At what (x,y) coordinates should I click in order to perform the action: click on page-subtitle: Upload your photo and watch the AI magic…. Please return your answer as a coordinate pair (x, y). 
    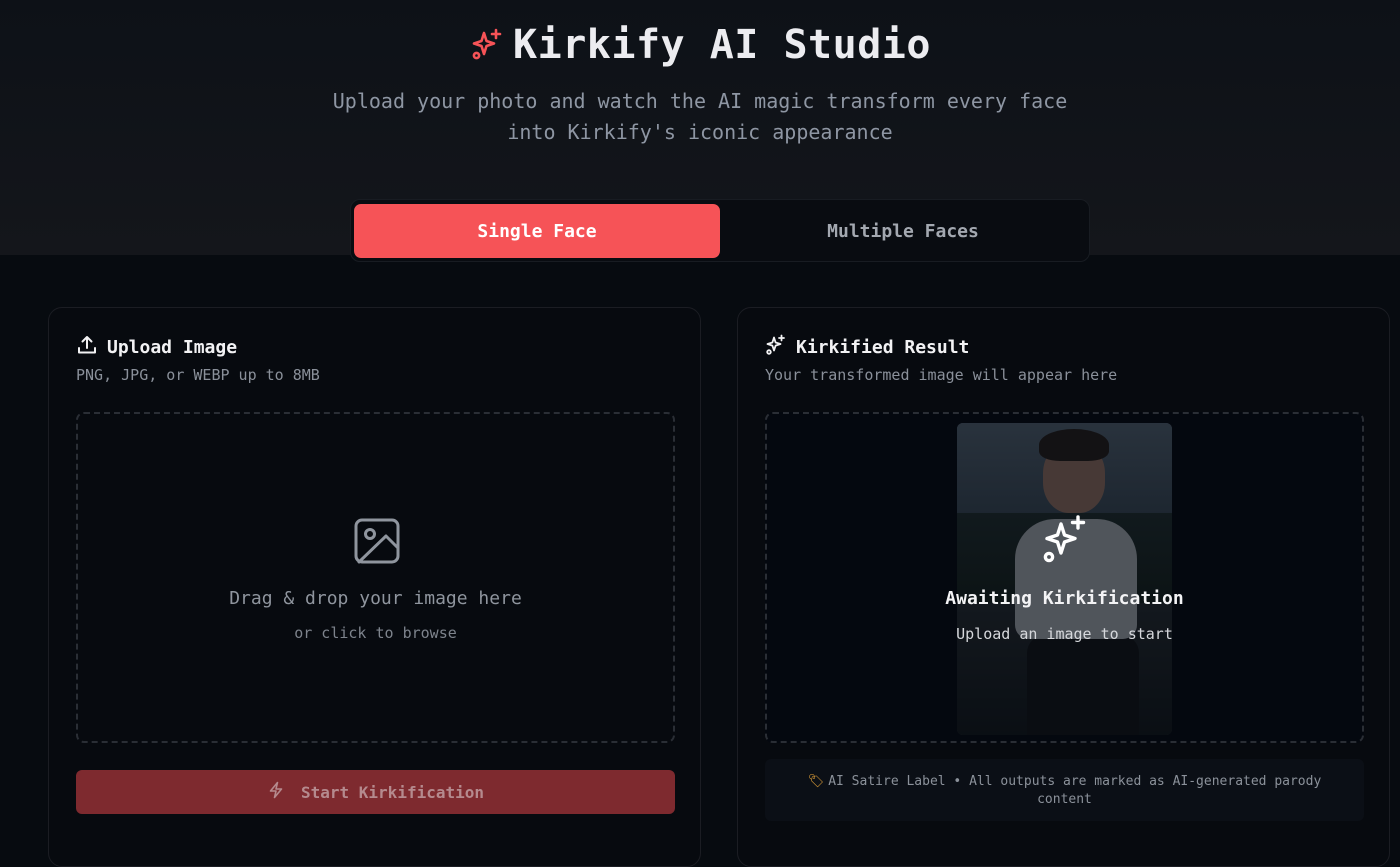
    Looking at the image, I should click on (700, 117).